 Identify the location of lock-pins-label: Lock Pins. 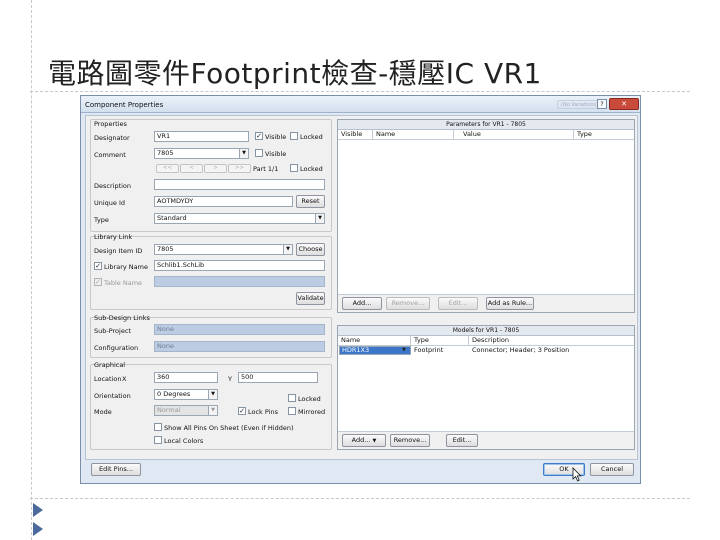
(263, 412).